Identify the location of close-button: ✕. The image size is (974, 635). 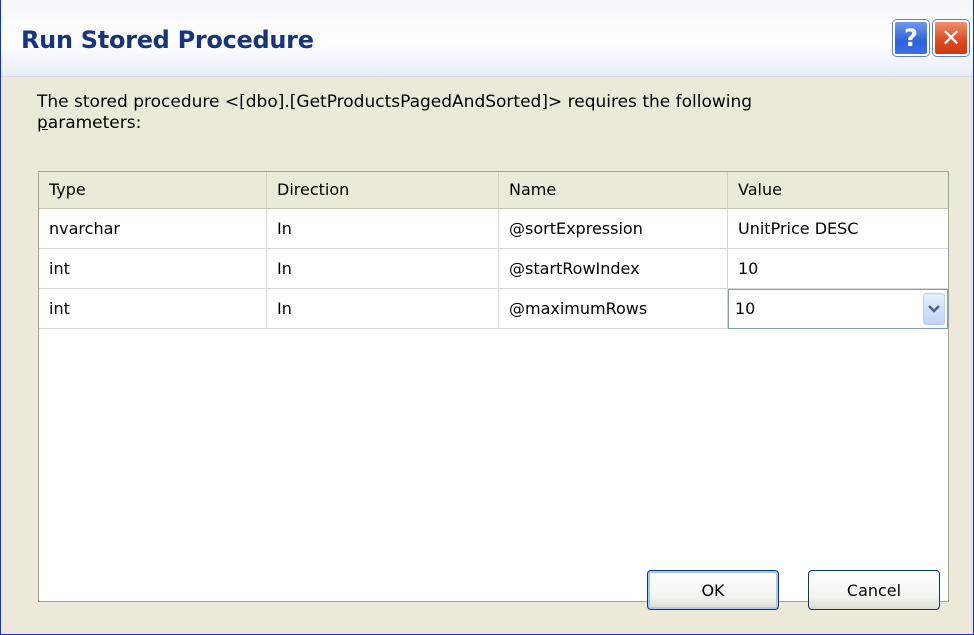
(951, 38).